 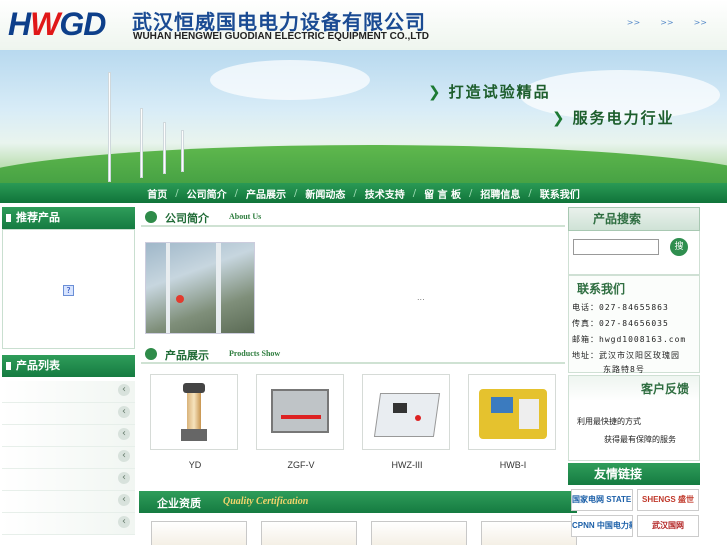 What do you see at coordinates (385, 193) in the screenshot?
I see `nav-support: 技术支持` at bounding box center [385, 193].